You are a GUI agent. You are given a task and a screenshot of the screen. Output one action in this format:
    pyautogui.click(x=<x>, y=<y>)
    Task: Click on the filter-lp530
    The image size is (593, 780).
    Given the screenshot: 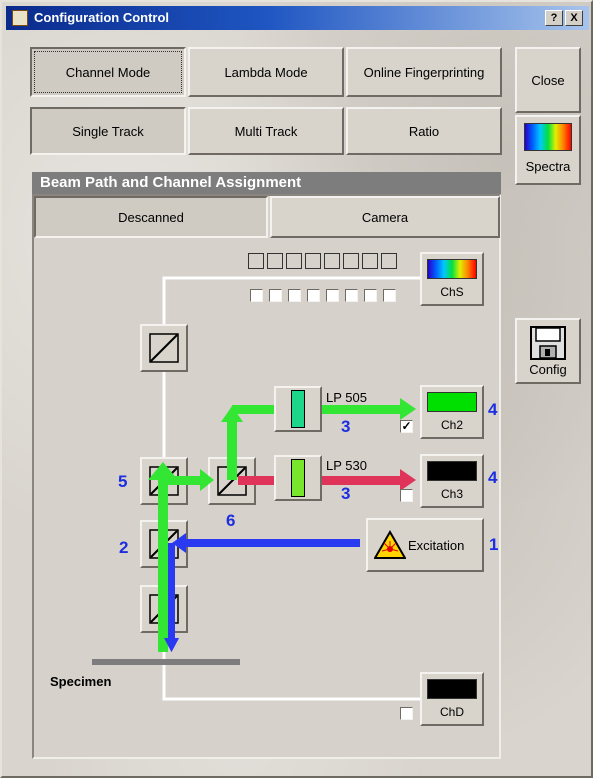 What is the action you would take?
    pyautogui.click(x=298, y=478)
    